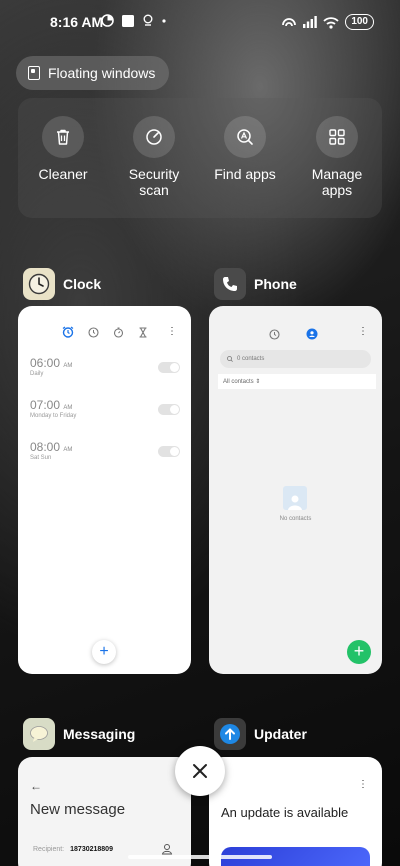 The image size is (400, 866). What do you see at coordinates (53, 416) in the screenshot?
I see `alarm-repeat: Monday to Friday` at bounding box center [53, 416].